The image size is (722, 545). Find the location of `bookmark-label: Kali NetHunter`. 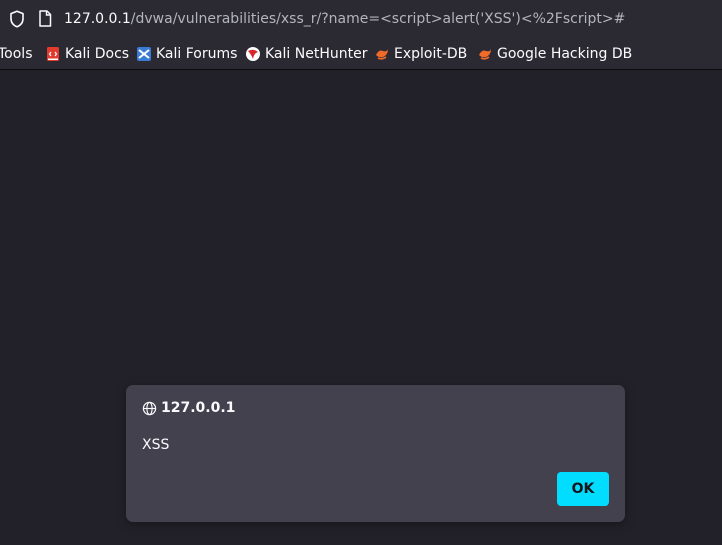

bookmark-label: Kali NetHunter is located at coordinates (316, 54).